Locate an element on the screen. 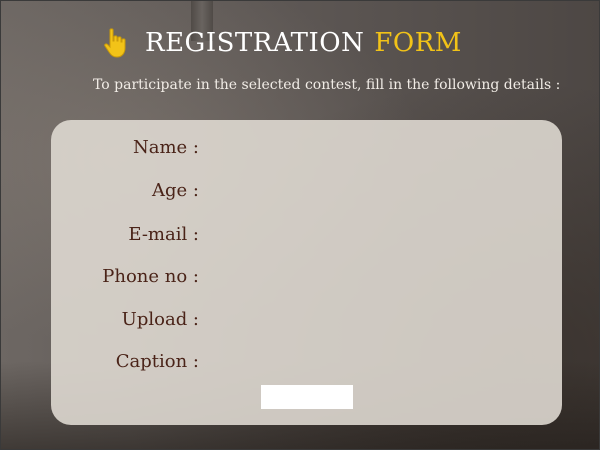  upload-input is located at coordinates (413, 321).